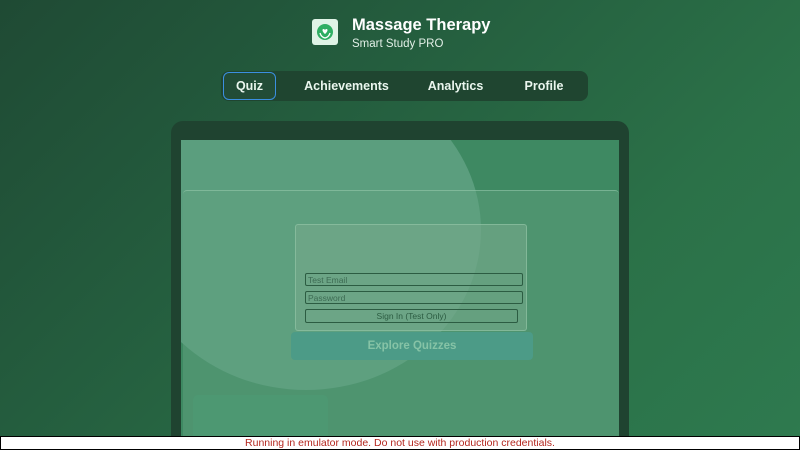 The image size is (800, 450). What do you see at coordinates (544, 86) in the screenshot?
I see `tab-profile: Profile` at bounding box center [544, 86].